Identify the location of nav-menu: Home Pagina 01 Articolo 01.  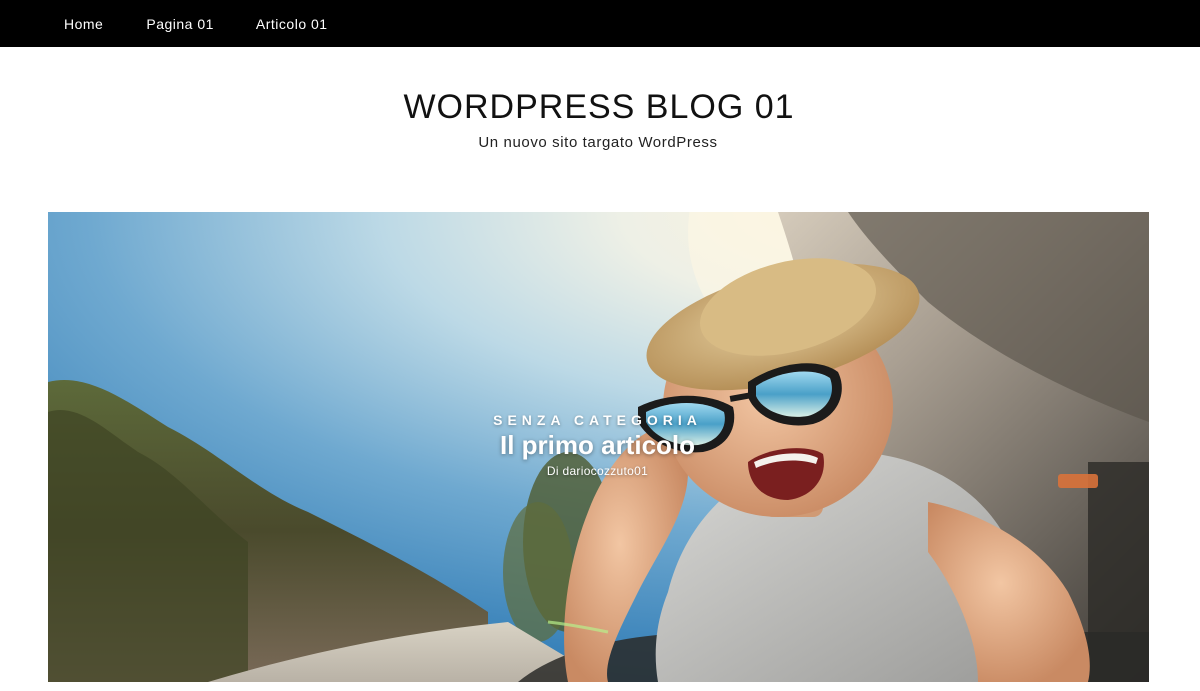
(600, 23).